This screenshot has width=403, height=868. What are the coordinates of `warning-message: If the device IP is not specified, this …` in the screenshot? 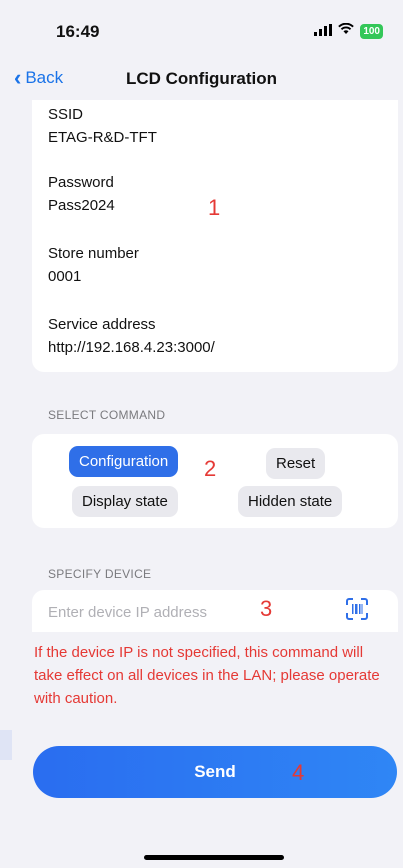 It's located at (207, 675).